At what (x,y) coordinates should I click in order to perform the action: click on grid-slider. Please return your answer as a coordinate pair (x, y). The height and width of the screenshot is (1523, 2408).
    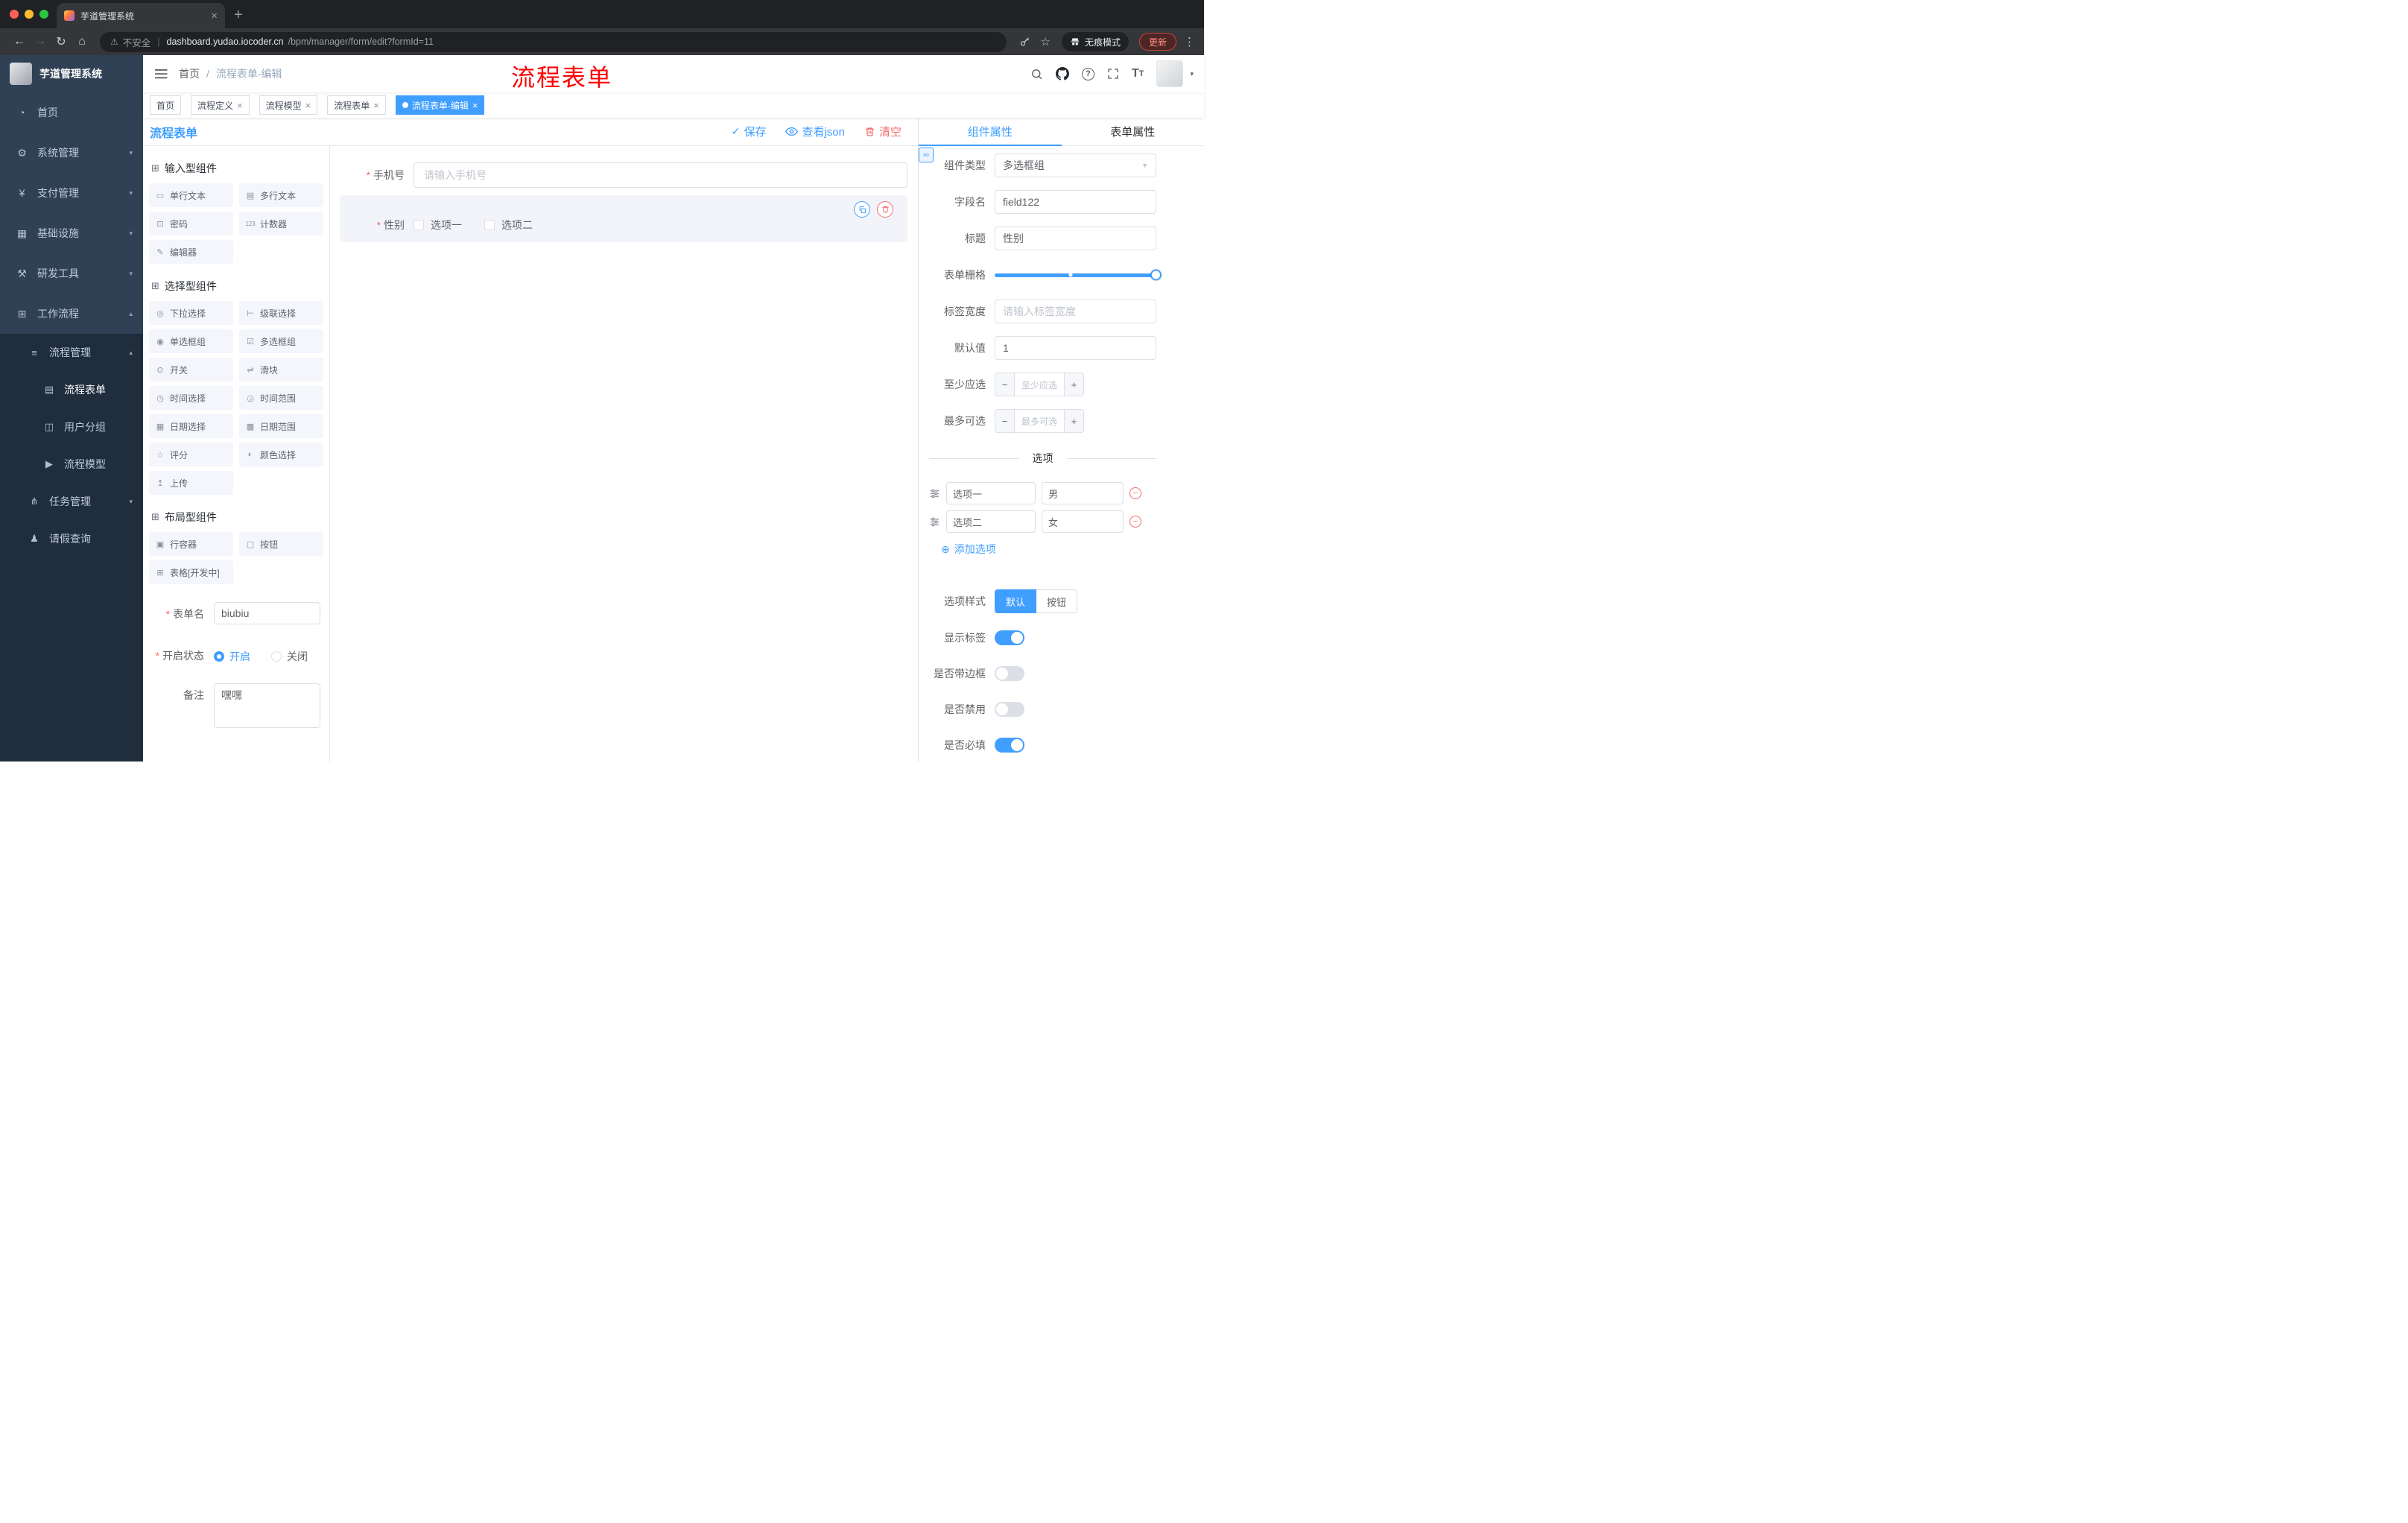
    Looking at the image, I should click on (1078, 275).